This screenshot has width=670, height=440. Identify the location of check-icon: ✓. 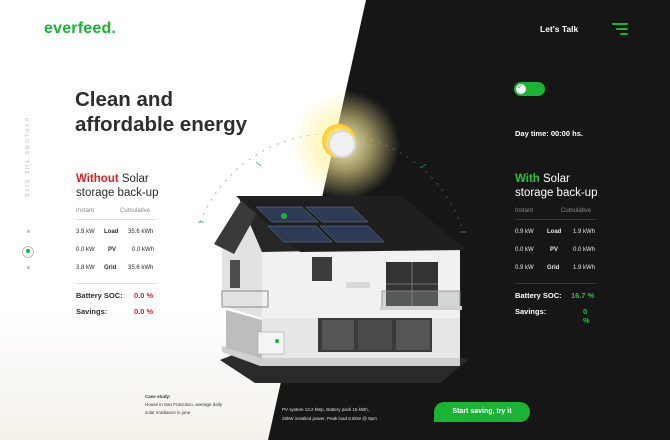
(520, 87).